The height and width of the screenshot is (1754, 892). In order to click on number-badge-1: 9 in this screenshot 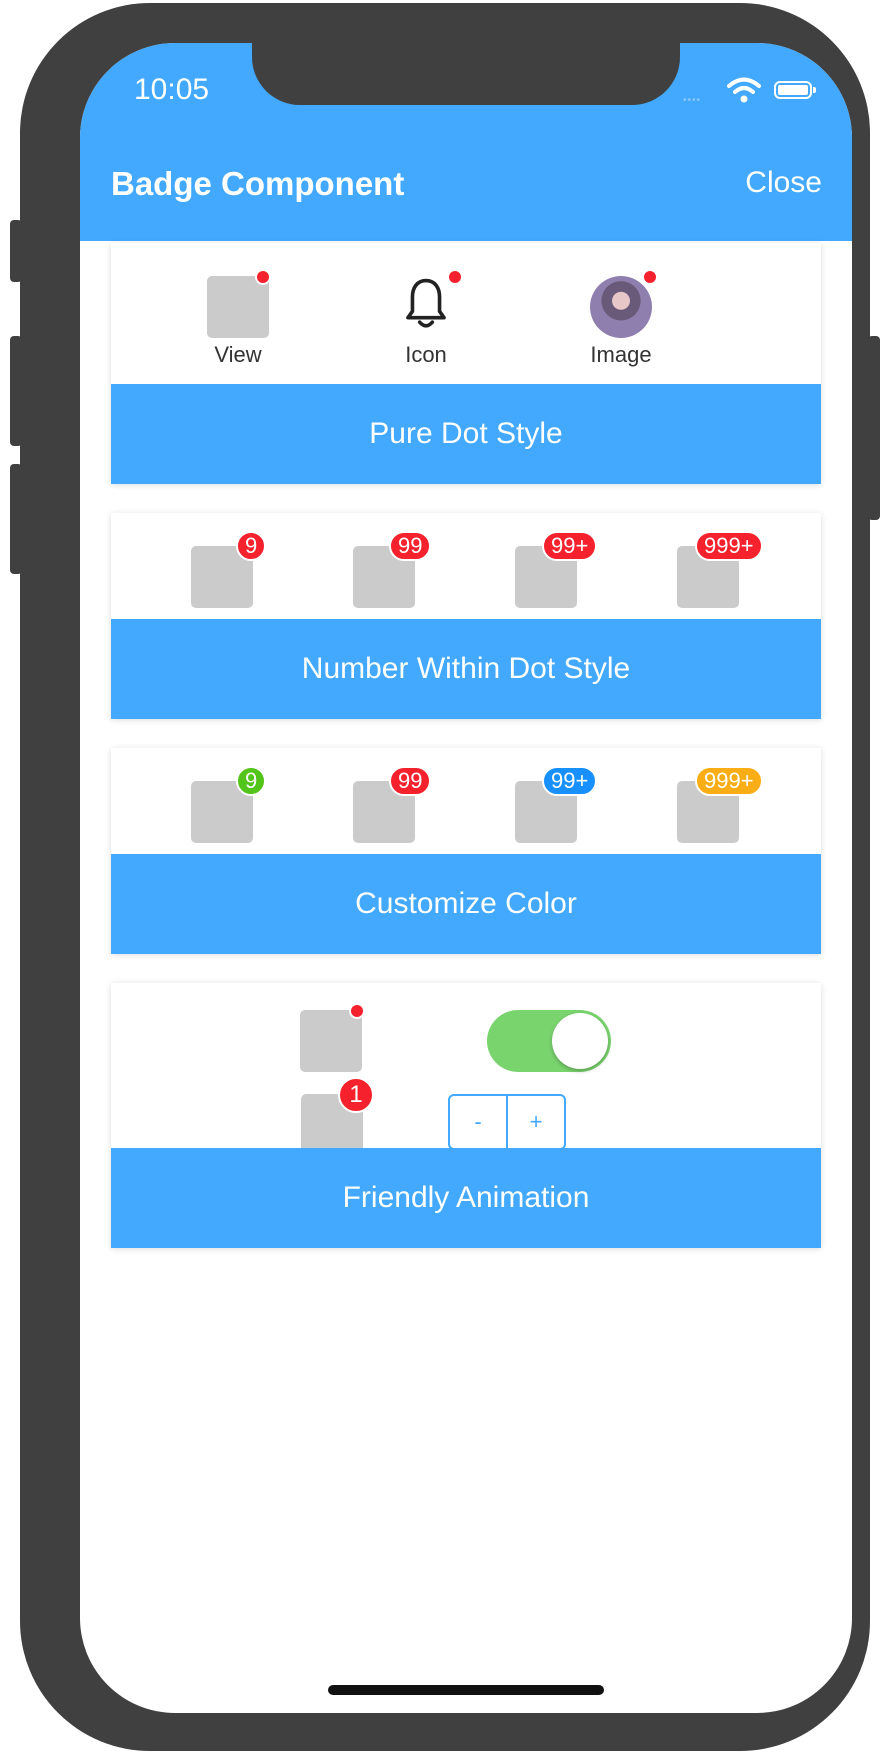, I will do `click(251, 546)`.